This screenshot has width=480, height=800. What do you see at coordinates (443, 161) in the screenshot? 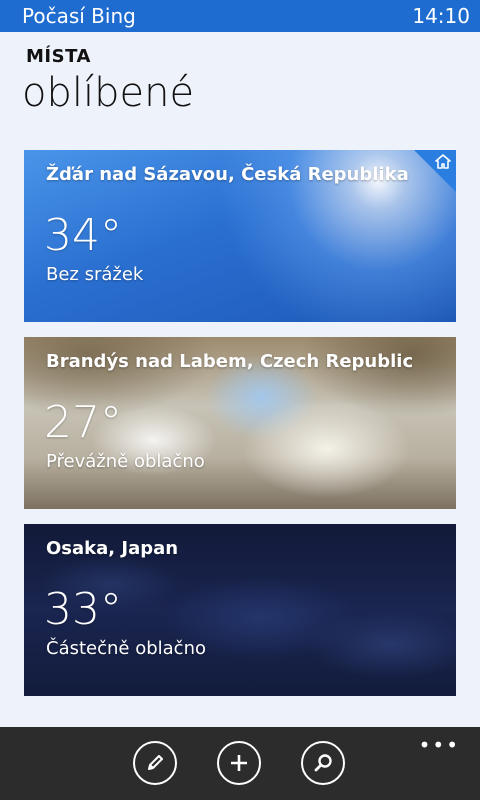
I see `home-icon` at bounding box center [443, 161].